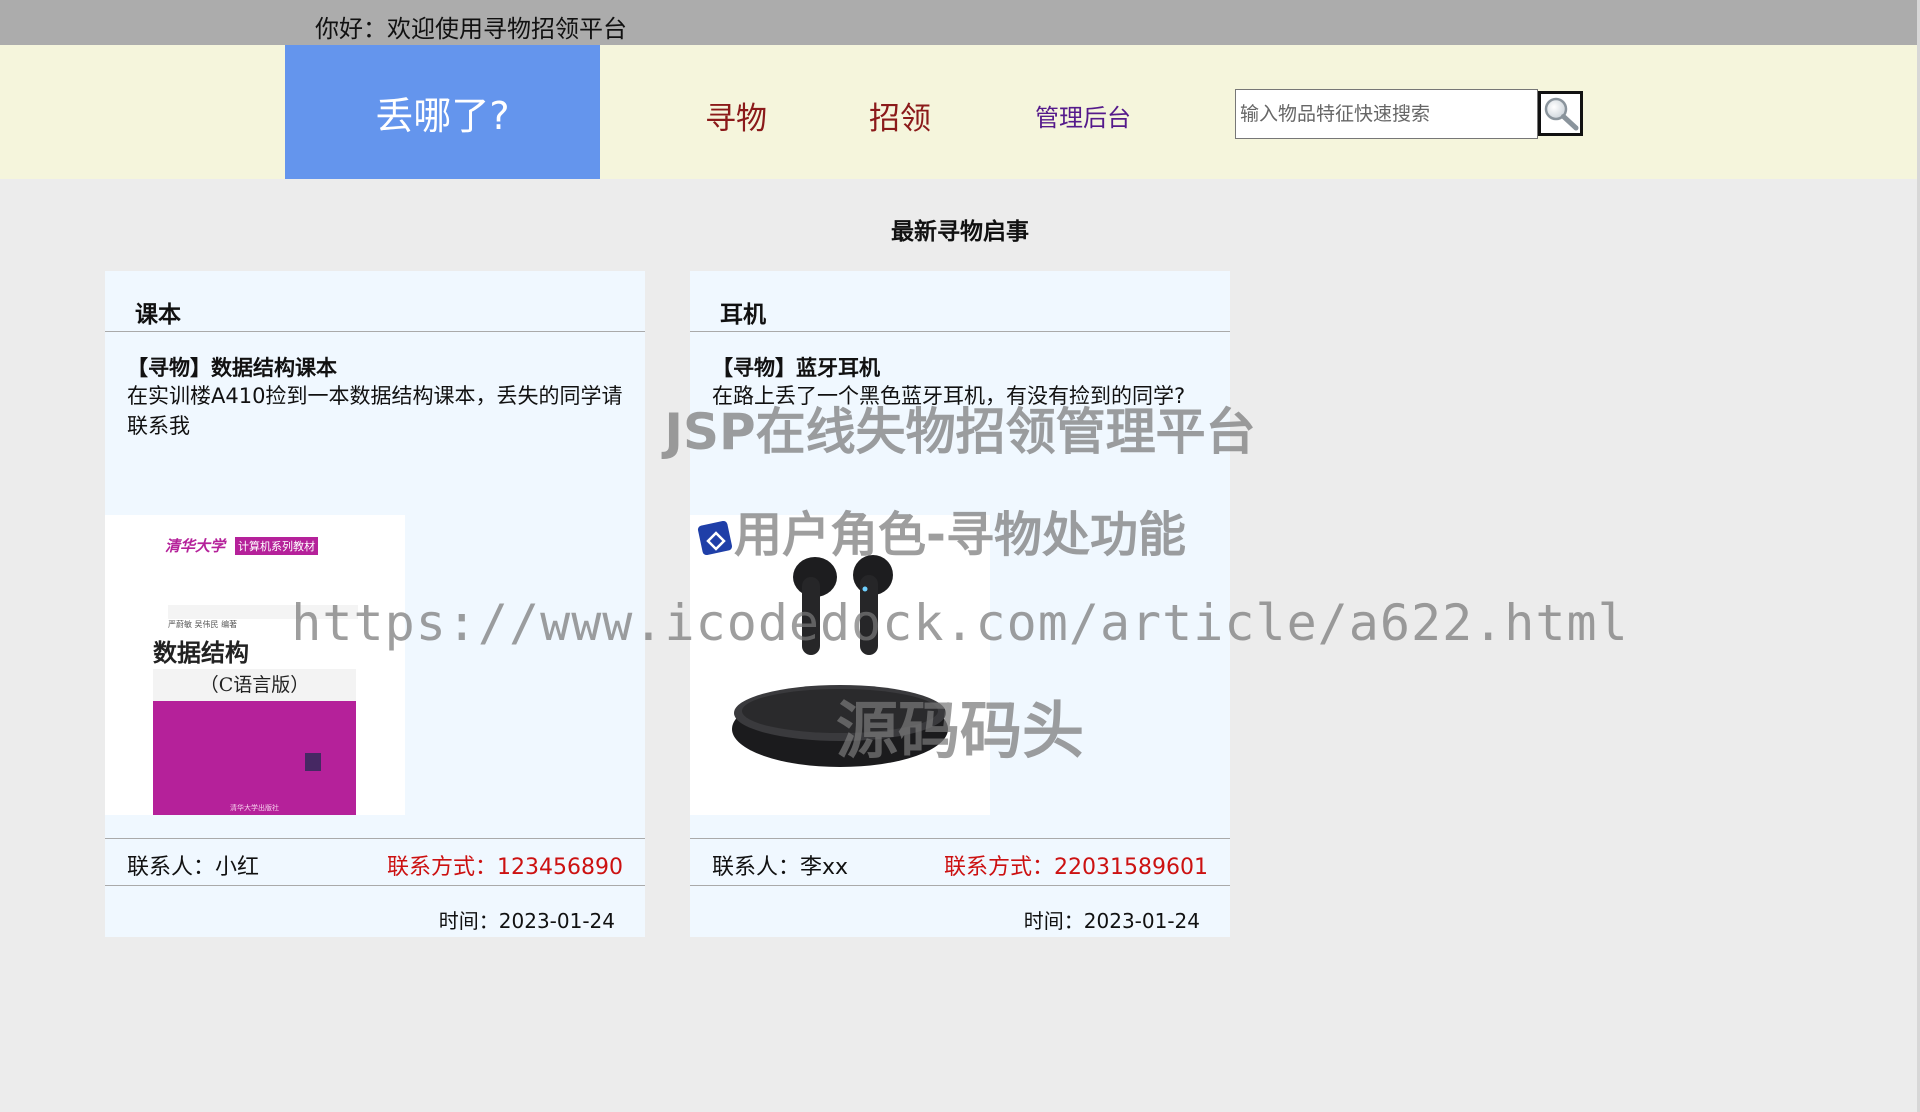 The height and width of the screenshot is (1112, 1920). I want to click on magnifier-icon, so click(1561, 113).